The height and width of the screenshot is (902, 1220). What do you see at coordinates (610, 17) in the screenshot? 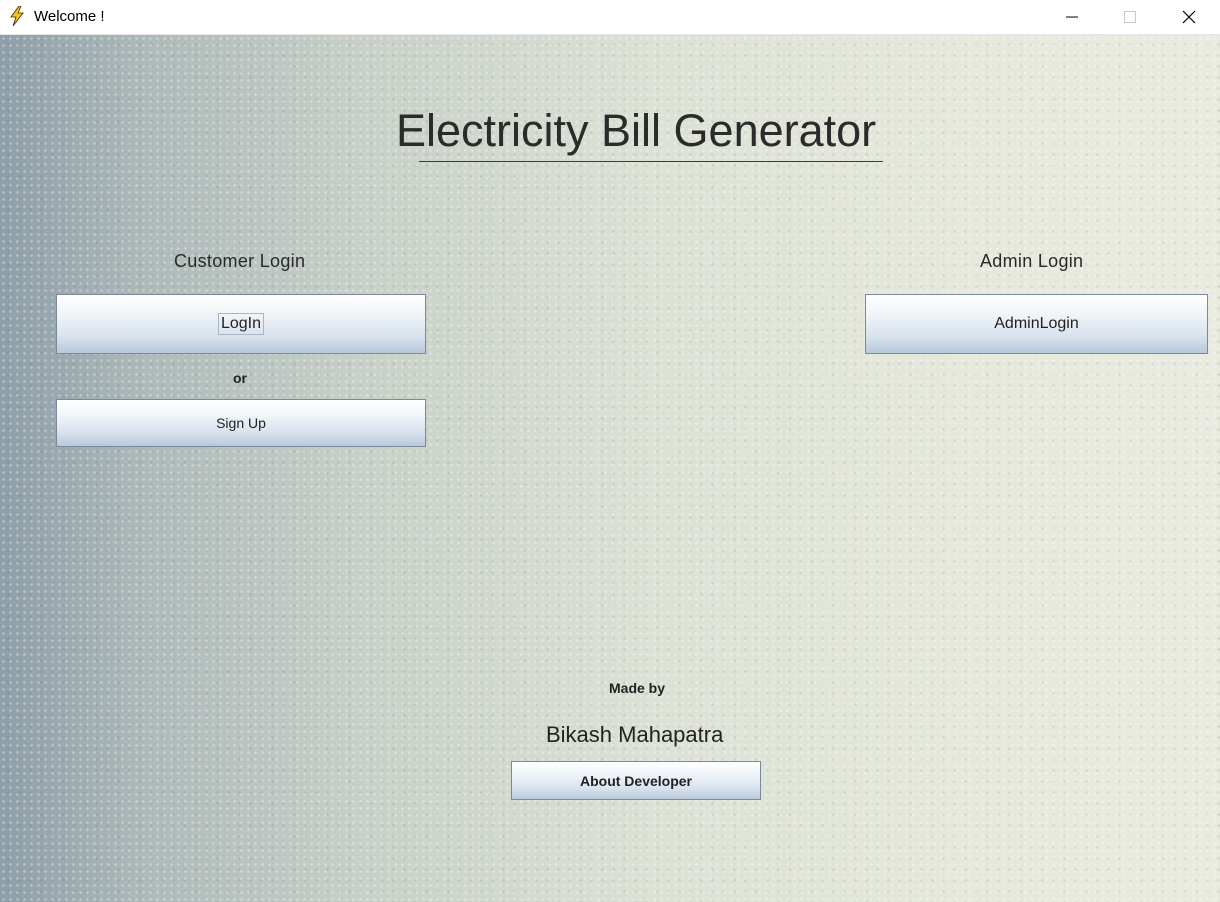
I see `title-bar: Welcome !` at bounding box center [610, 17].